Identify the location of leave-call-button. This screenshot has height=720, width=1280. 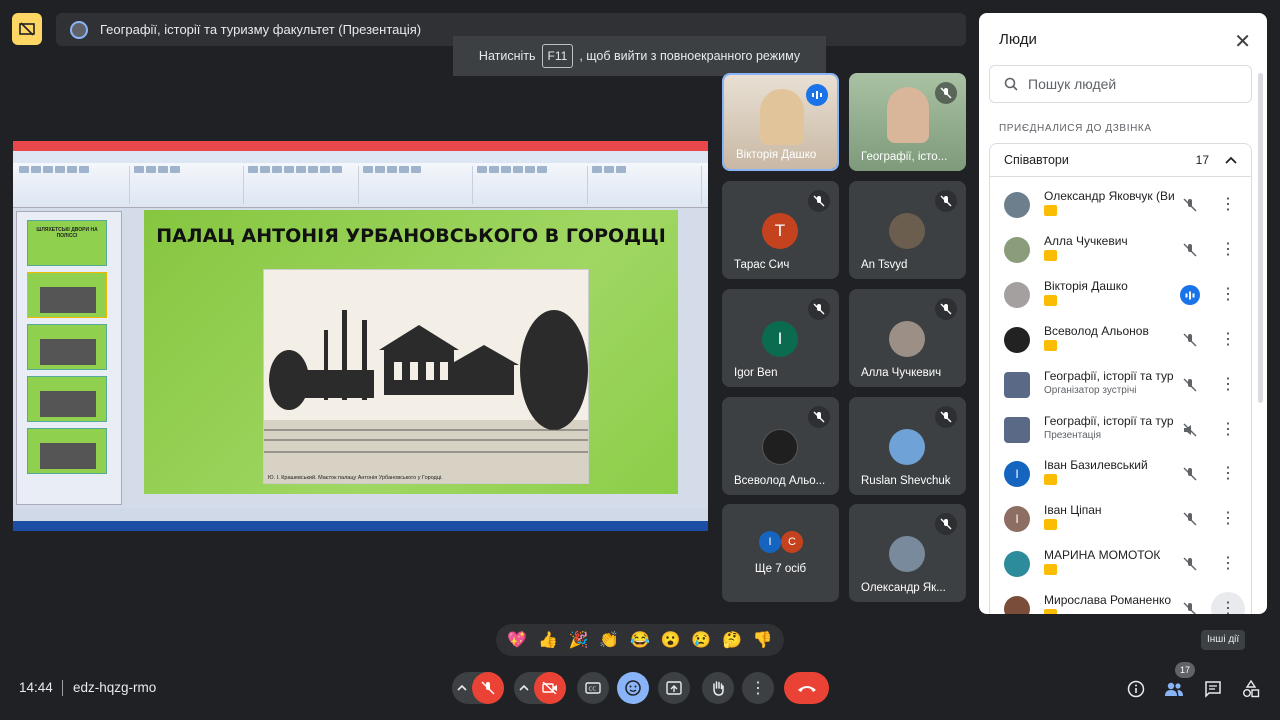
(806, 688).